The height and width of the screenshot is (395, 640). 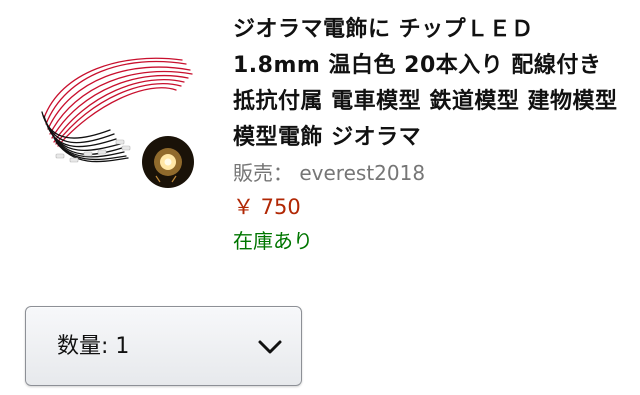 What do you see at coordinates (263, 173) in the screenshot?
I see `seller-label: 販売：` at bounding box center [263, 173].